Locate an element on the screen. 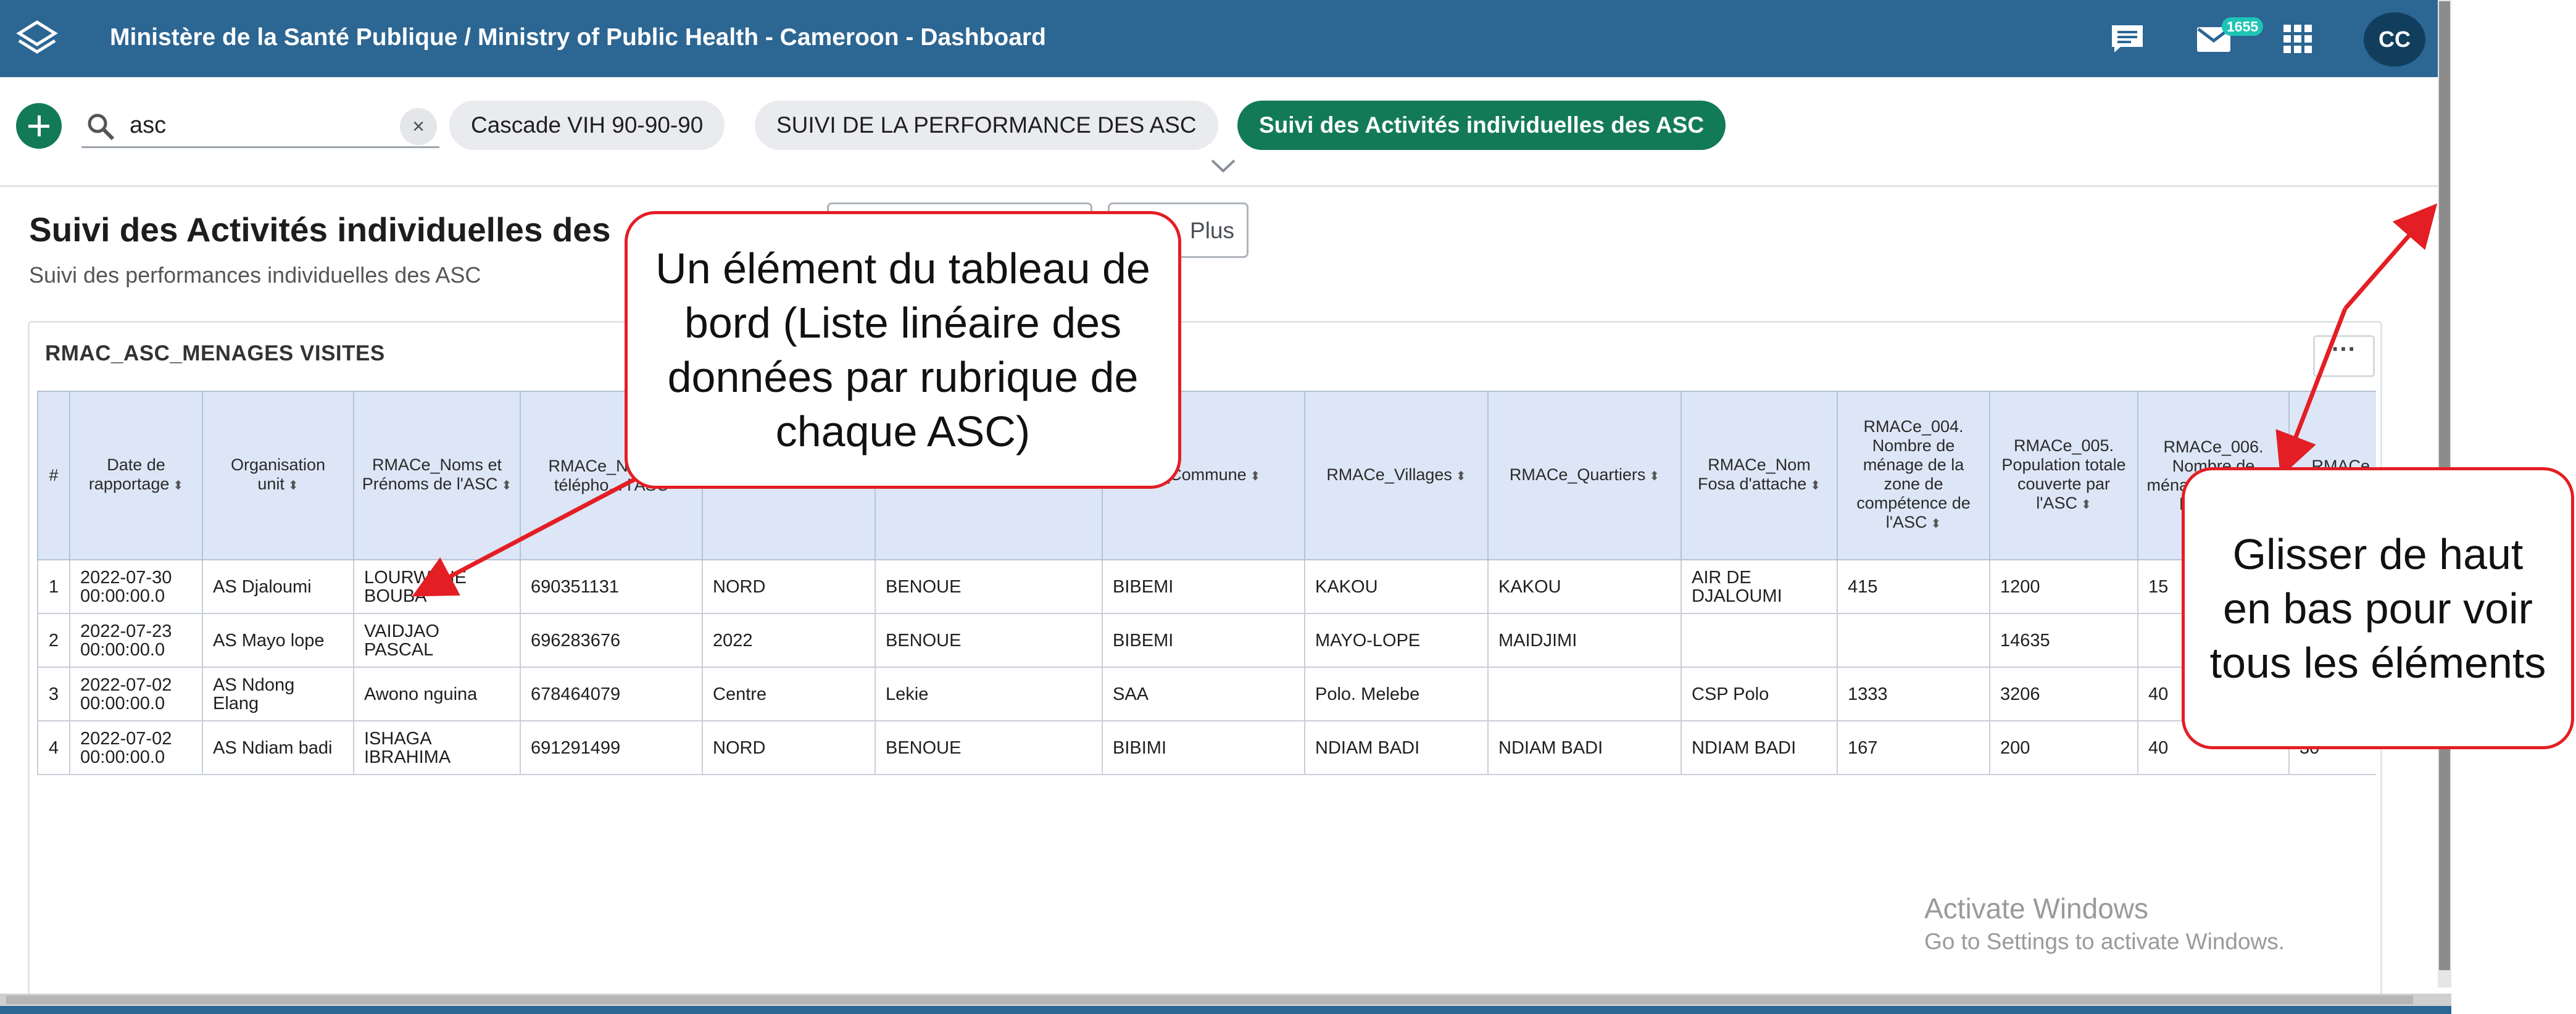 This screenshot has width=2576, height=1014. plus-icon is located at coordinates (38, 125).